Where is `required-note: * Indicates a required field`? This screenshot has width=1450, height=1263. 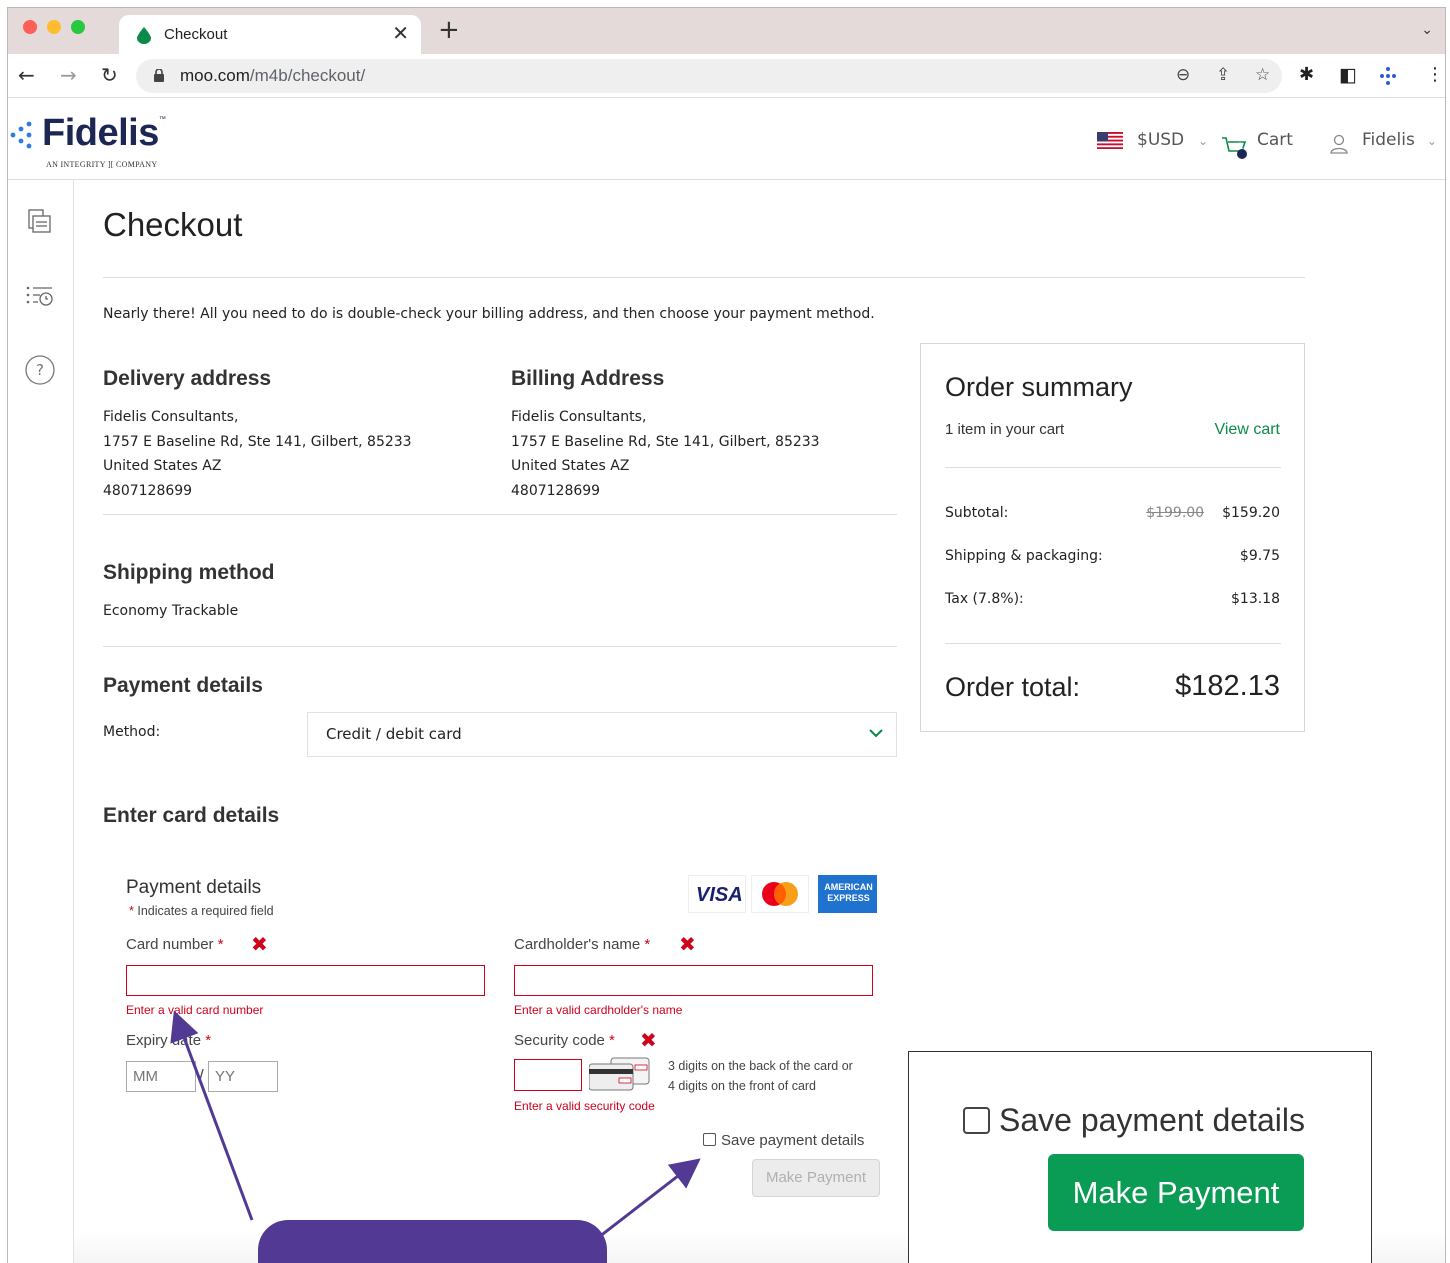
required-note: * Indicates a required field is located at coordinates (201, 911).